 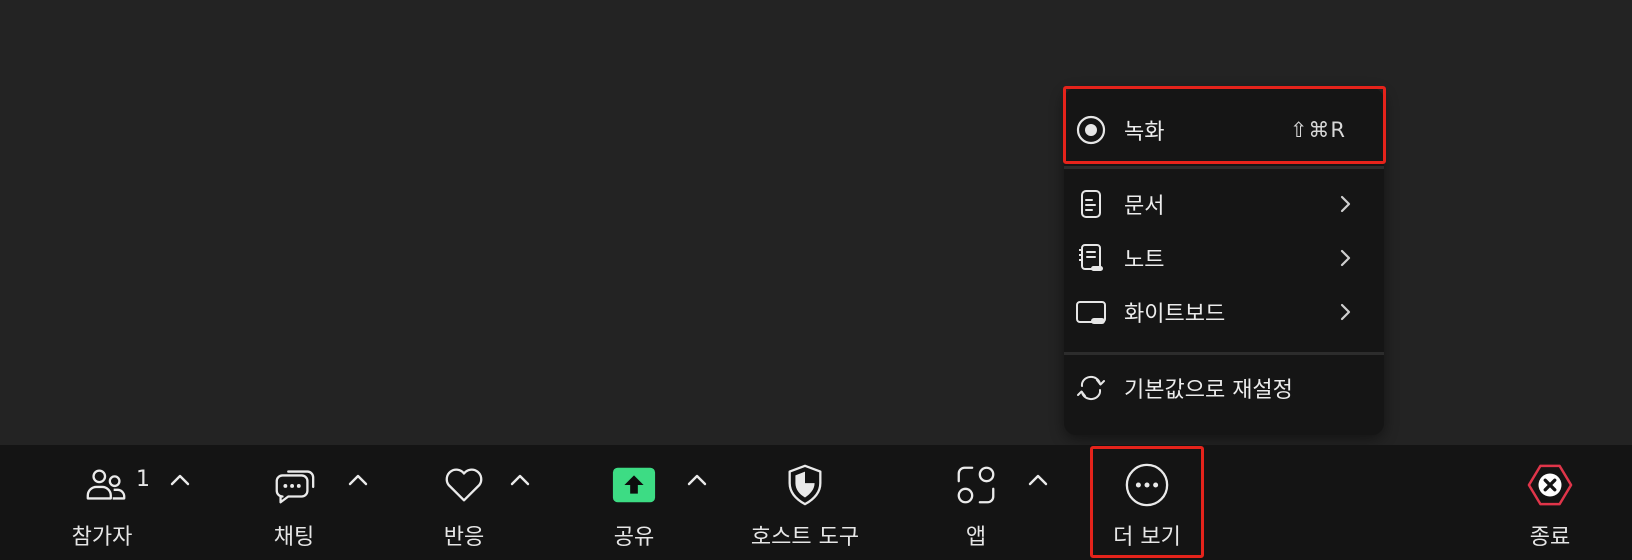 I want to click on chat-icon, so click(x=294, y=485).